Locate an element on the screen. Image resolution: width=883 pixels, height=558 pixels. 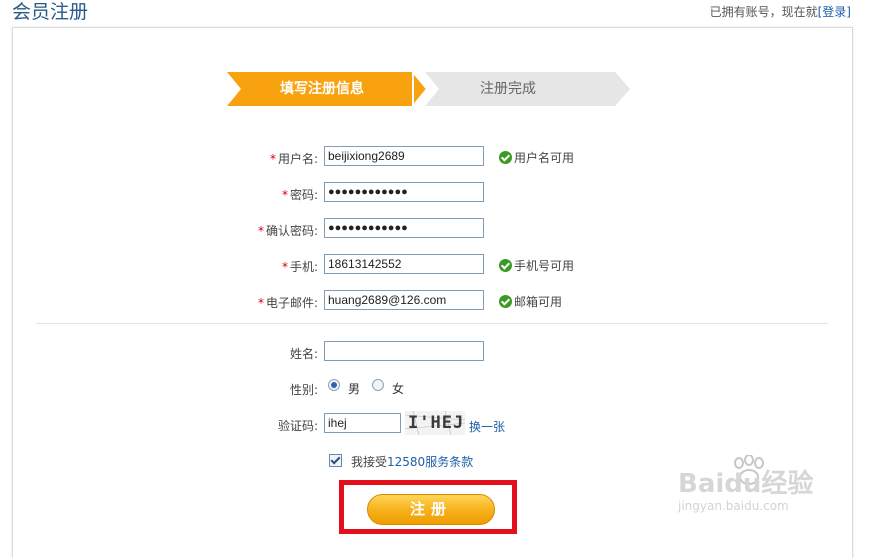
phone-input: 18613142552 is located at coordinates (404, 264).